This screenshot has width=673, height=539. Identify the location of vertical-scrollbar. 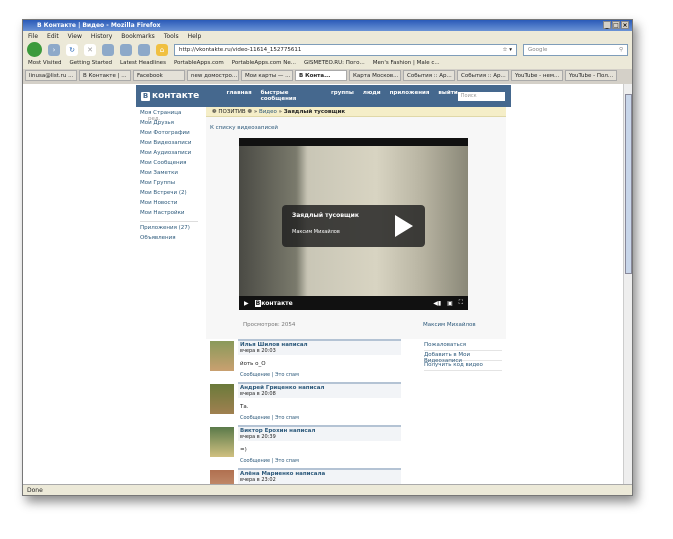
(627, 284).